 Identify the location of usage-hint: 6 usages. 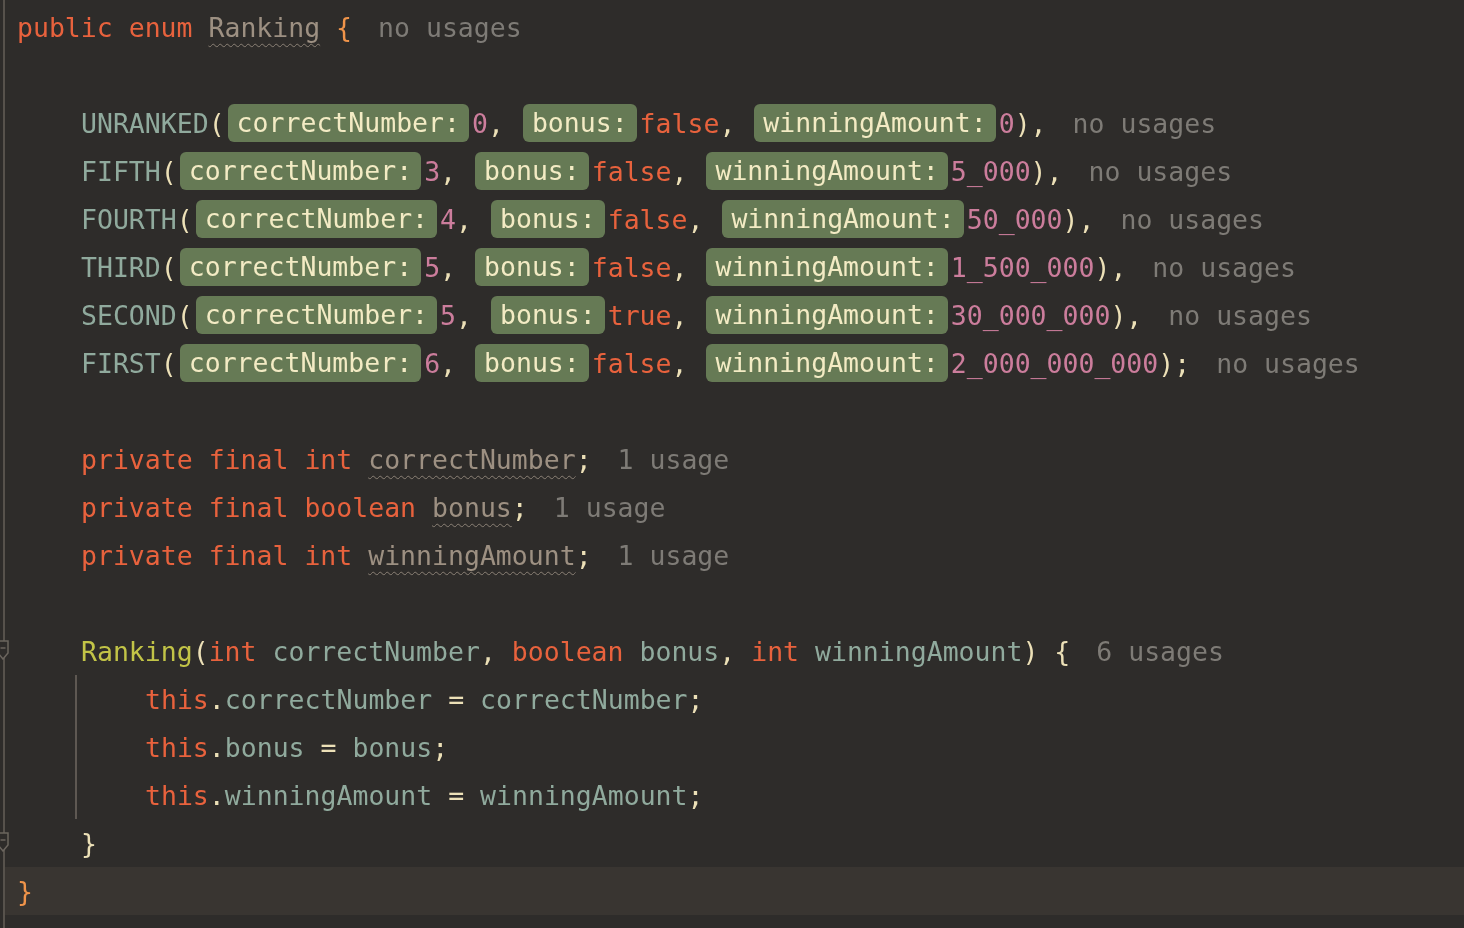
(1160, 651).